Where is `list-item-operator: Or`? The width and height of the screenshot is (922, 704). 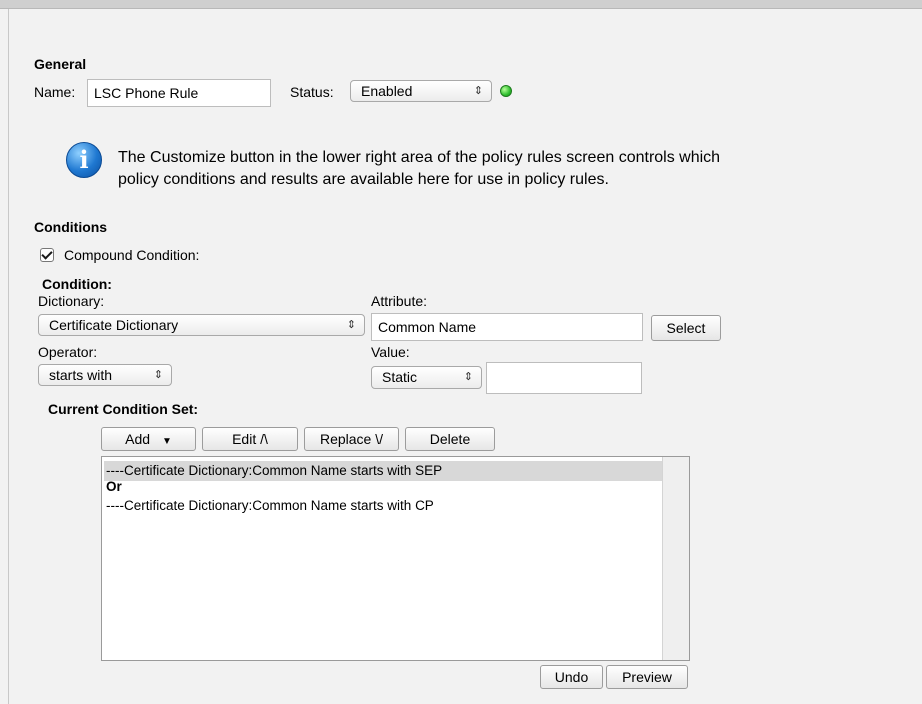 list-item-operator: Or is located at coordinates (113, 487).